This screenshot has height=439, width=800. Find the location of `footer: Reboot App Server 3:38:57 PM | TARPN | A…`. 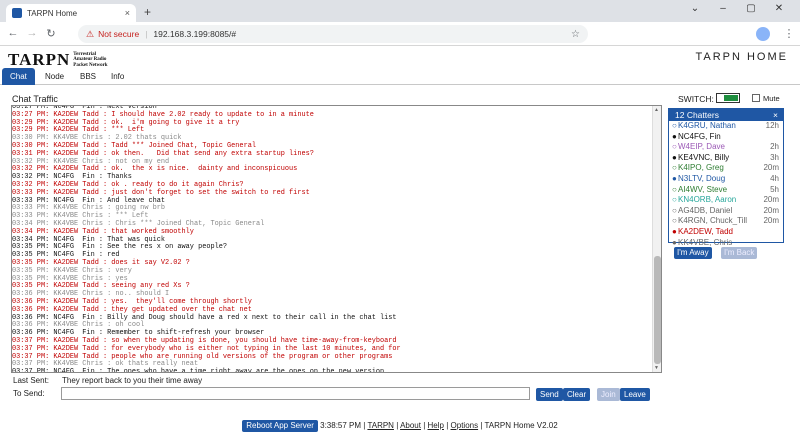

footer: Reboot App Server 3:38:57 PM | TARPN | A… is located at coordinates (400, 426).